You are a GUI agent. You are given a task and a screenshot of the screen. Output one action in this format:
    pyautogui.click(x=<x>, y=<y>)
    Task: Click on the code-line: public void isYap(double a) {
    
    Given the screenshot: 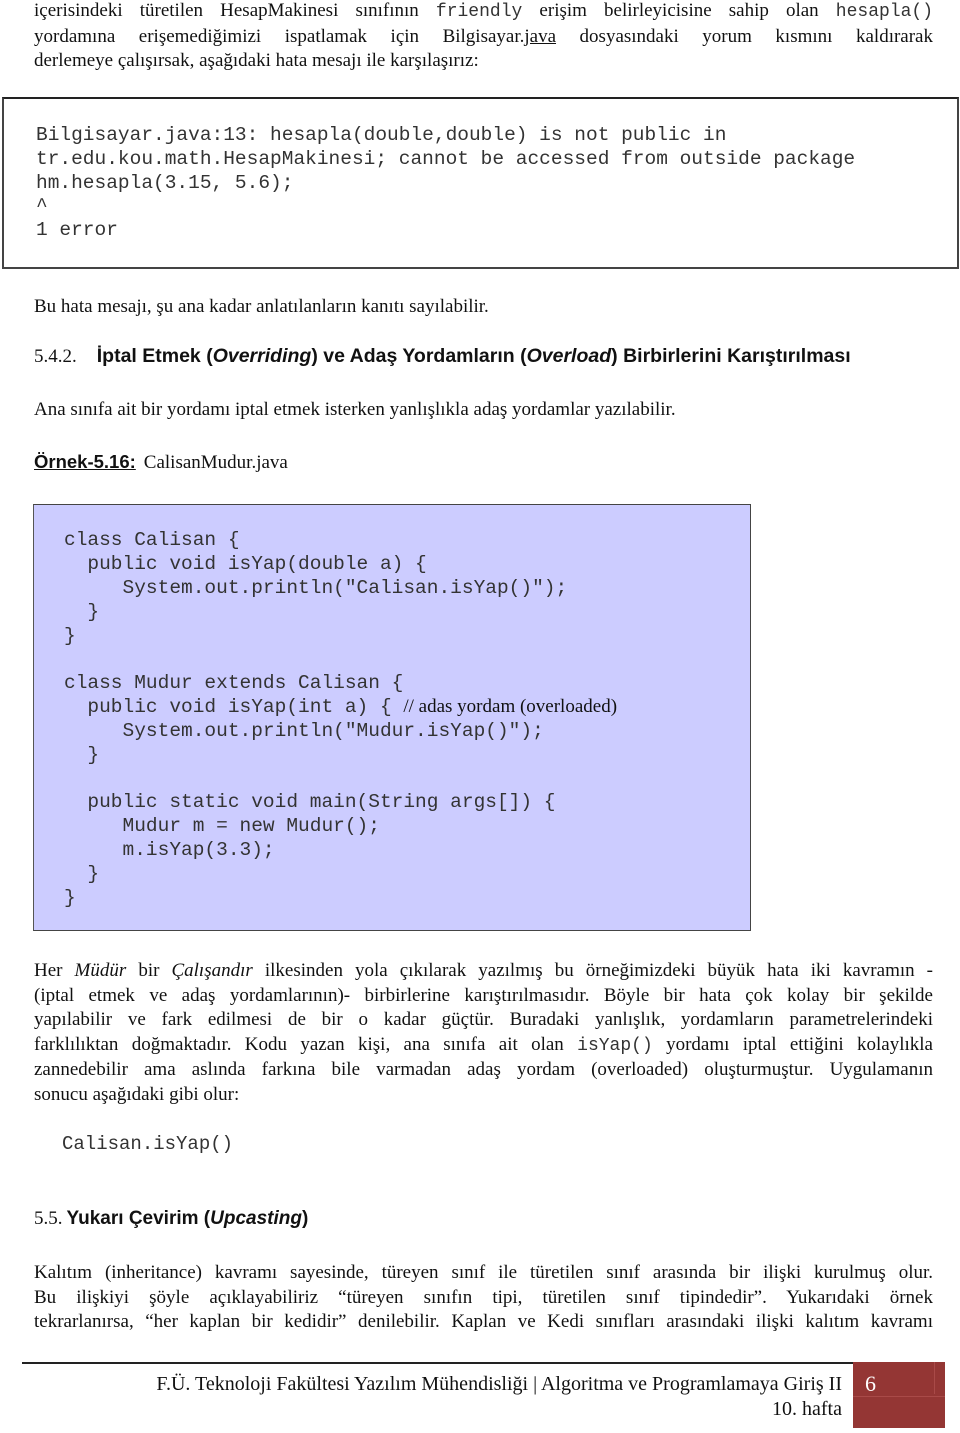 What is the action you would take?
    pyautogui.click(x=245, y=564)
    